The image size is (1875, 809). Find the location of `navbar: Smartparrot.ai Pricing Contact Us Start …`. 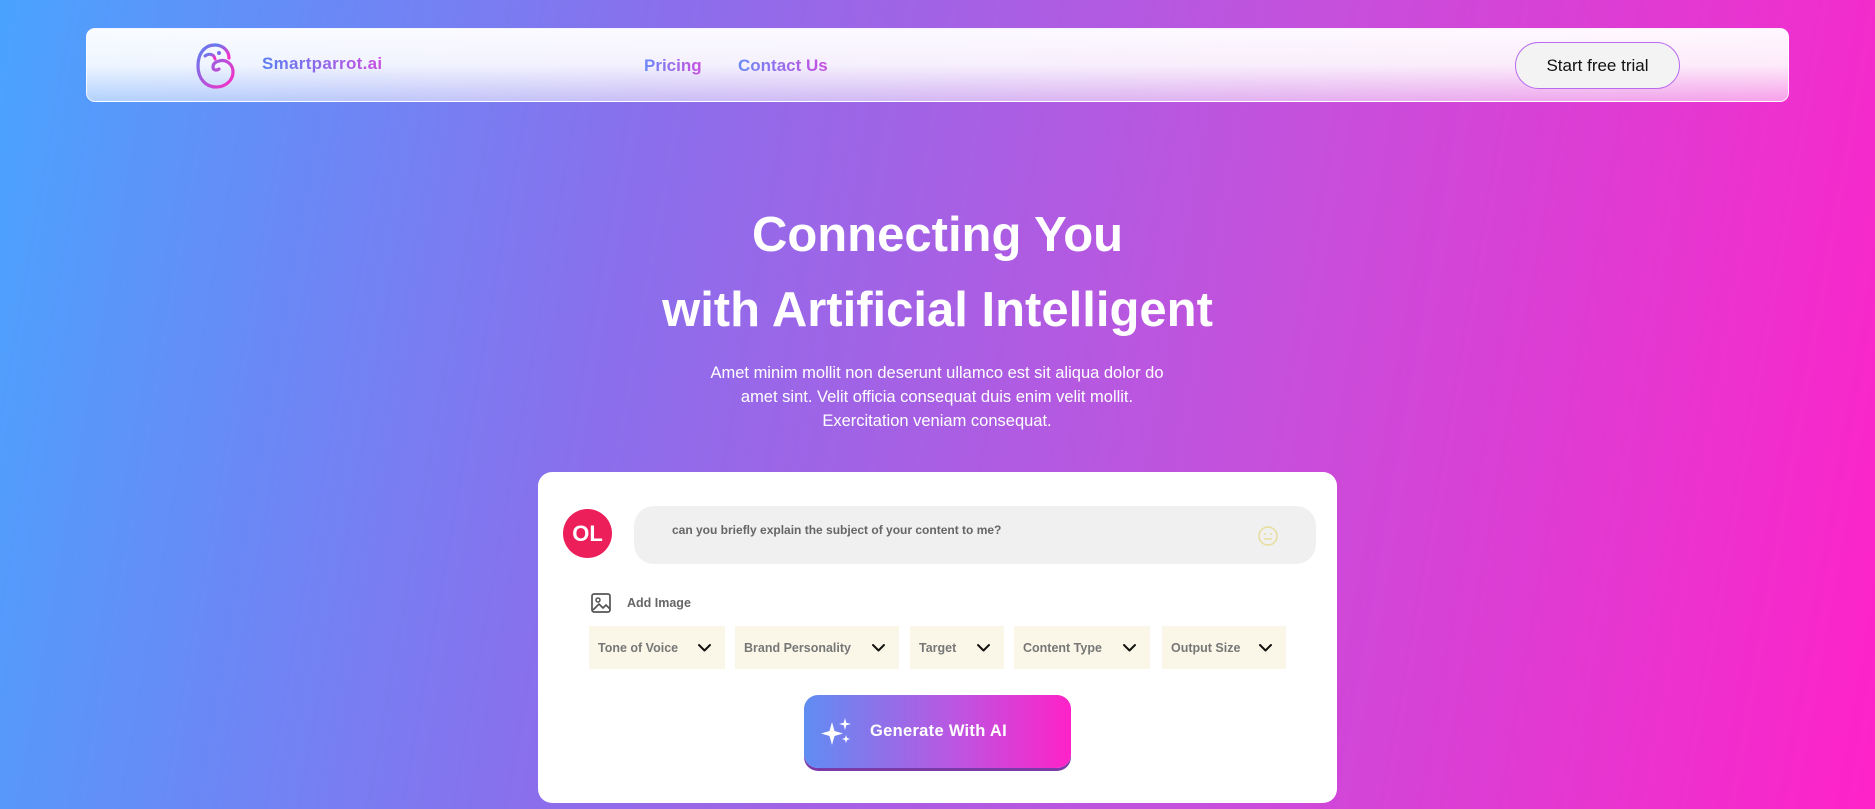

navbar: Smartparrot.ai Pricing Contact Us Start … is located at coordinates (937, 65).